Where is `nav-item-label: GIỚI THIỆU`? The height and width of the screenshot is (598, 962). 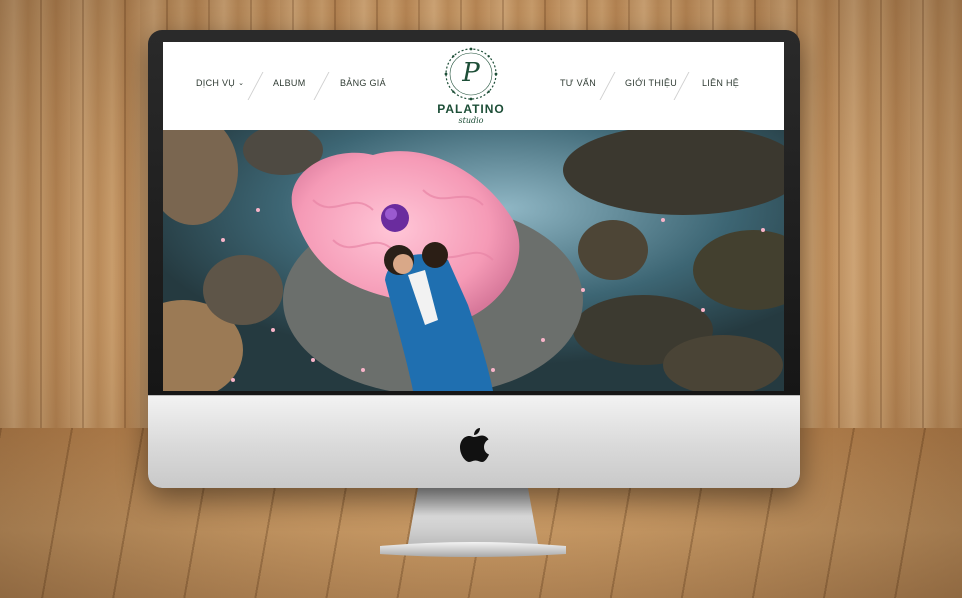 nav-item-label: GIỚI THIỆU is located at coordinates (651, 83).